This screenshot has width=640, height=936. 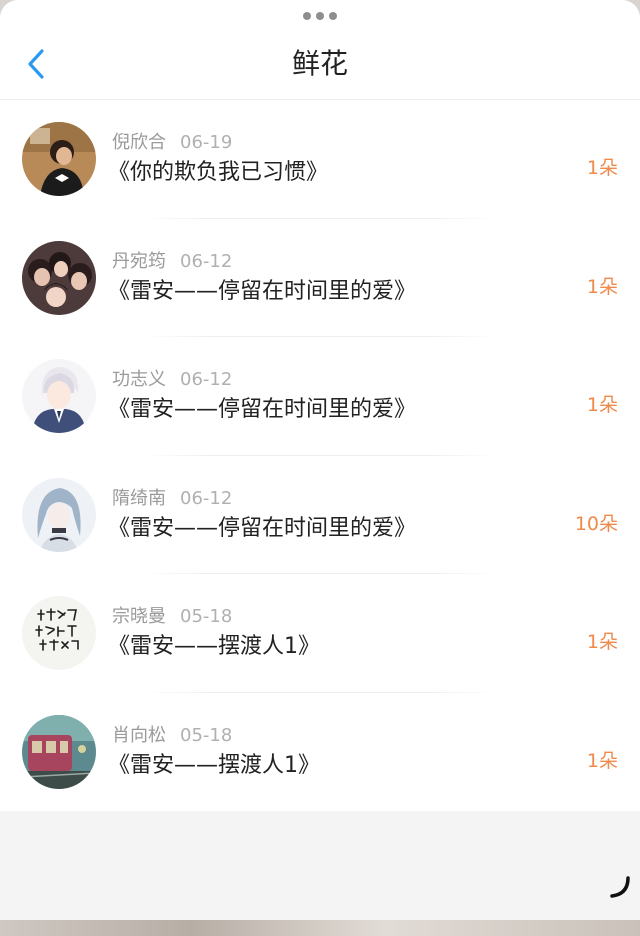 I want to click on list-item: 宗晓曼 05-18 《雷安——摆渡人1》 1朵, so click(x=320, y=633).